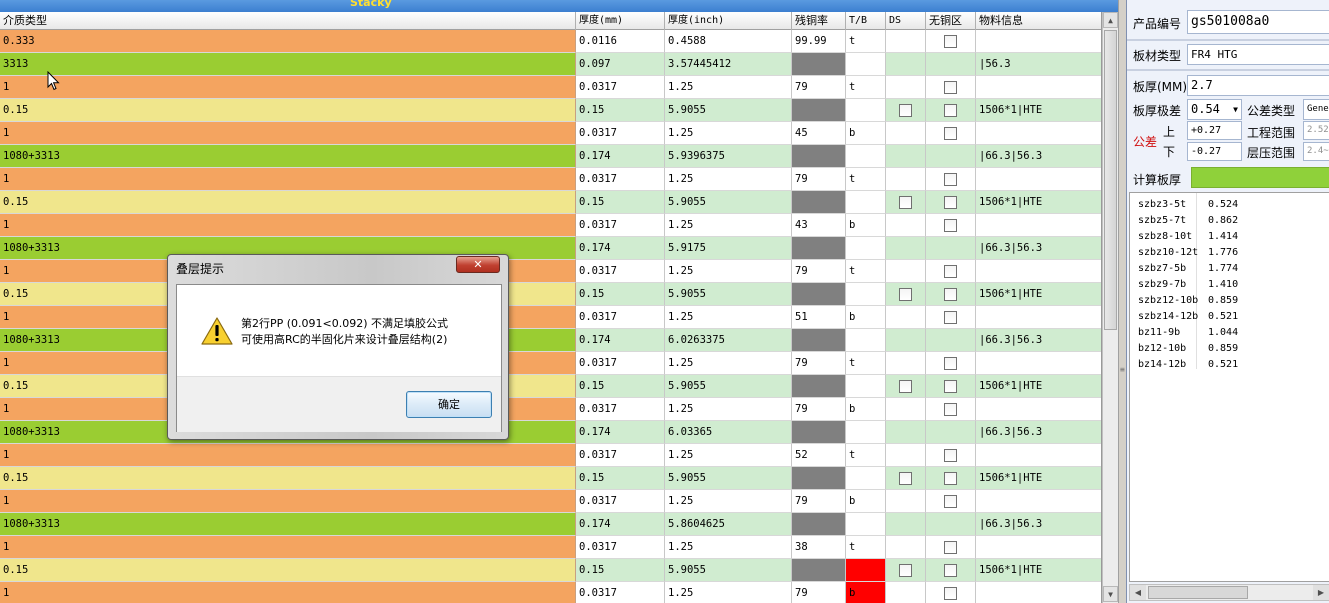 This screenshot has height=603, width=1329. What do you see at coordinates (819, 455) in the screenshot?
I see `cell-rc: 52` at bounding box center [819, 455].